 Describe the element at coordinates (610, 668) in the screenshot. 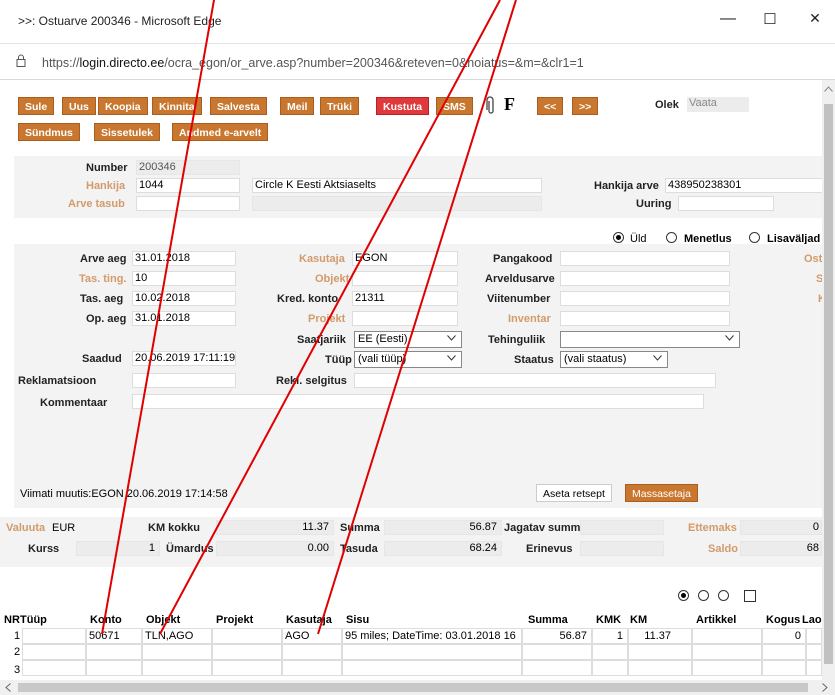

I see `row3-kmk-cell` at that location.